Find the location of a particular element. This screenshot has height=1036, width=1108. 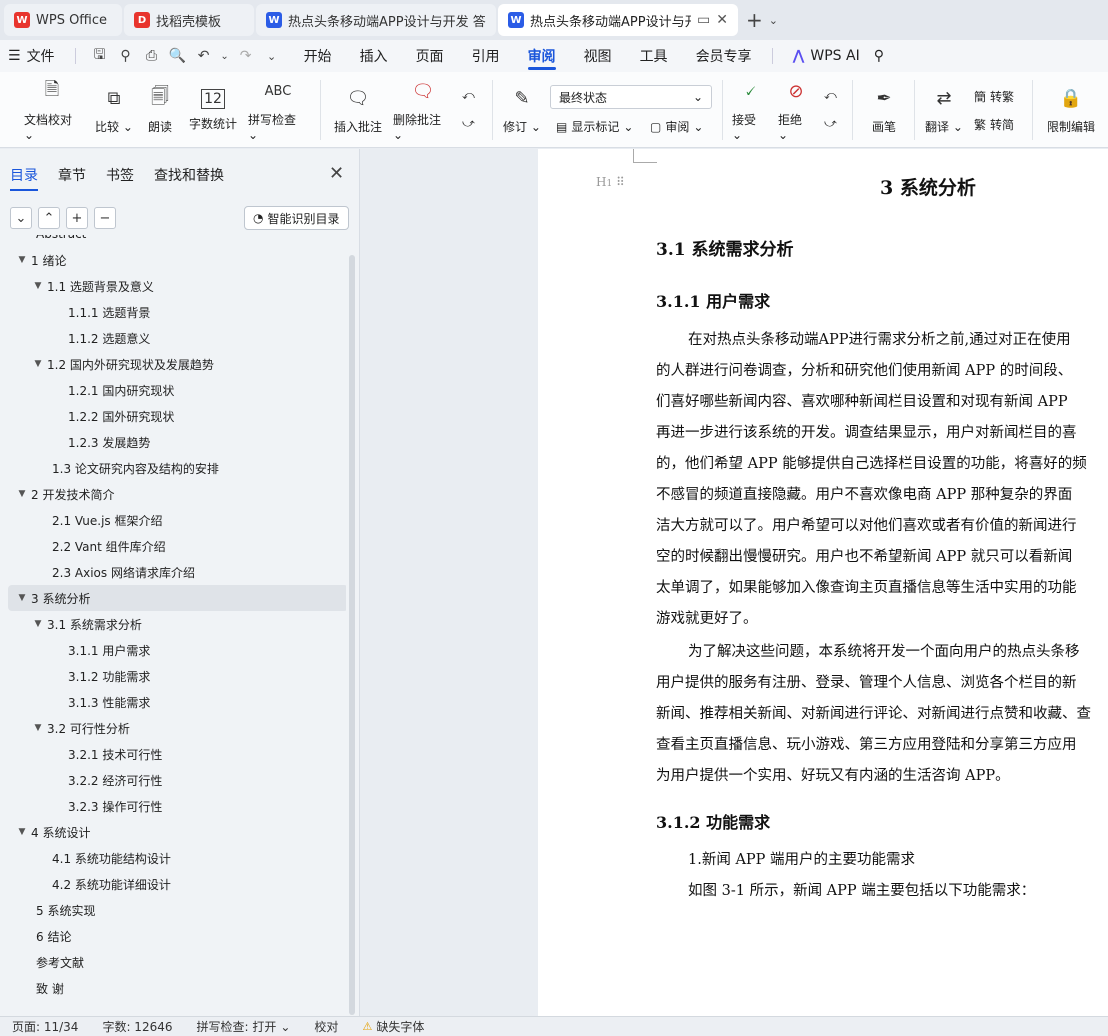

revise-button: ✎ 修订 ⌄ is located at coordinates (522, 110).